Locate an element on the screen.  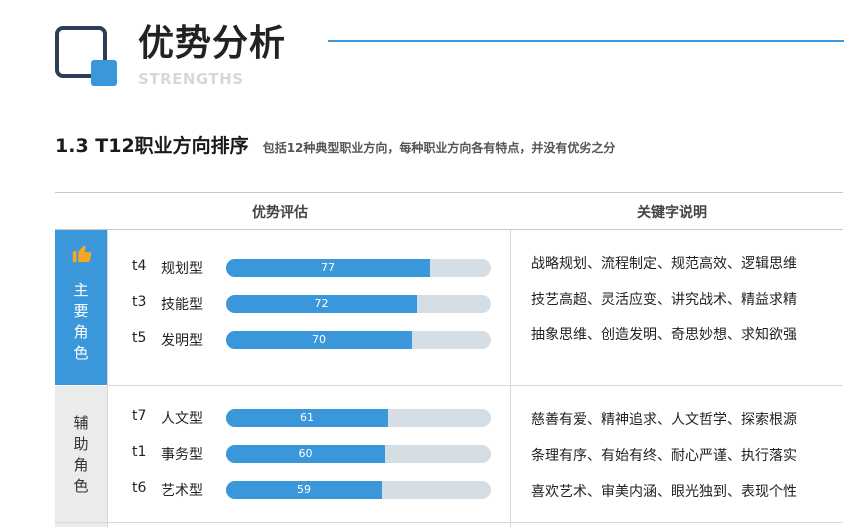
type-code: t1 is located at coordinates (139, 452).